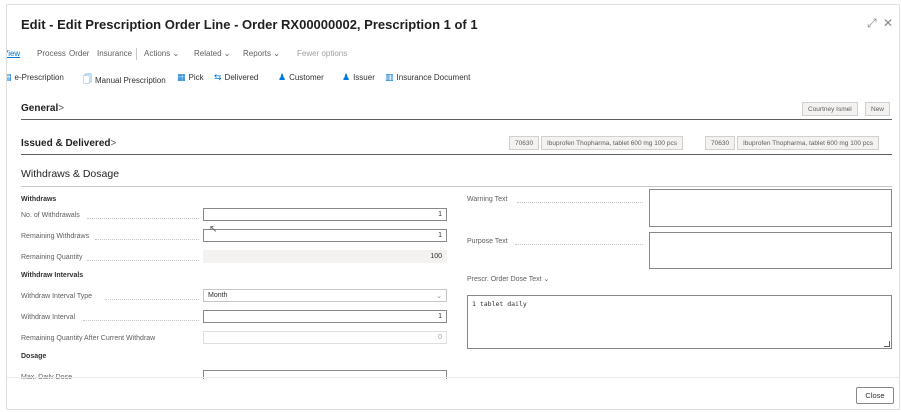 The width and height of the screenshot is (902, 412). What do you see at coordinates (325, 337) in the screenshot?
I see `remaining-quantity-after-field: 0` at bounding box center [325, 337].